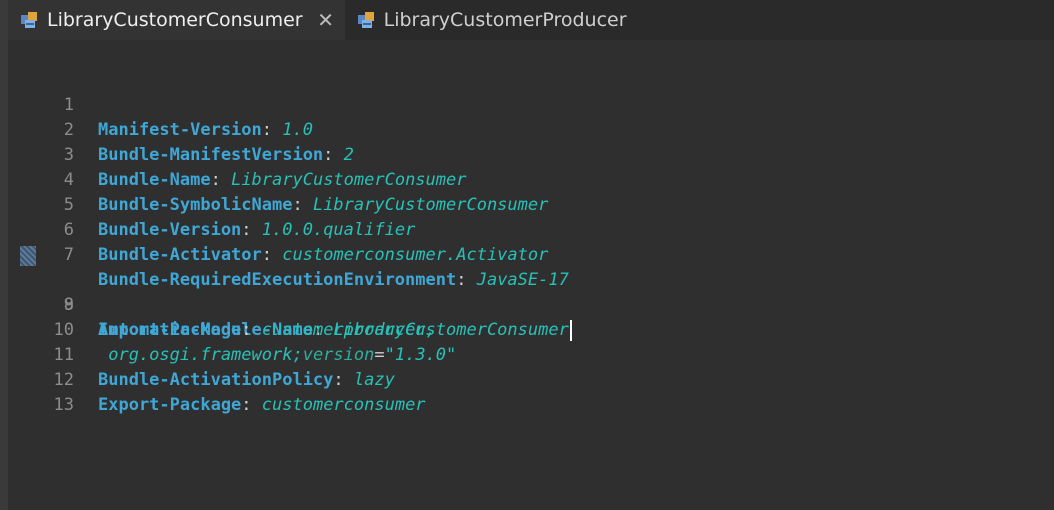 The image size is (1054, 510). I want to click on code-line: 3 Bundle-Name: LibraryCustomerConsumer, so click(531, 154).